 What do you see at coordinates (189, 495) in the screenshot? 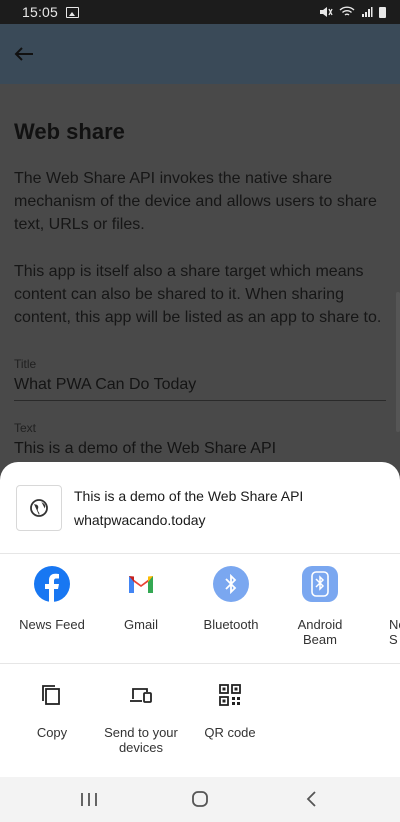
I see `preview-title: This is a demo of the Web Share API` at bounding box center [189, 495].